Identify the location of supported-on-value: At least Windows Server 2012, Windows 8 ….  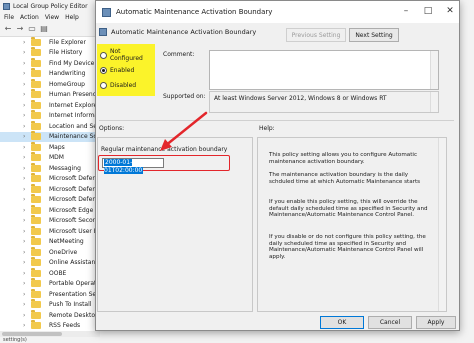
(300, 98).